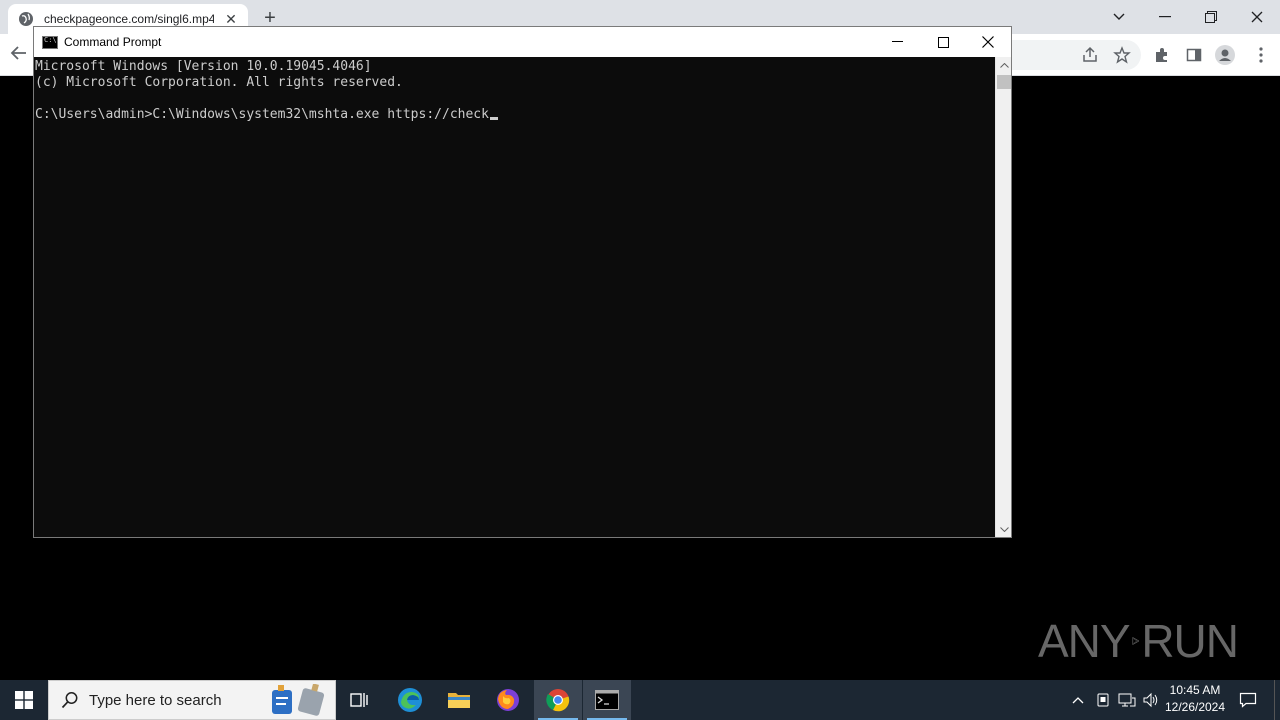 This screenshot has height=720, width=1280. Describe the element at coordinates (50, 42) in the screenshot. I see `terminal-icon` at that location.